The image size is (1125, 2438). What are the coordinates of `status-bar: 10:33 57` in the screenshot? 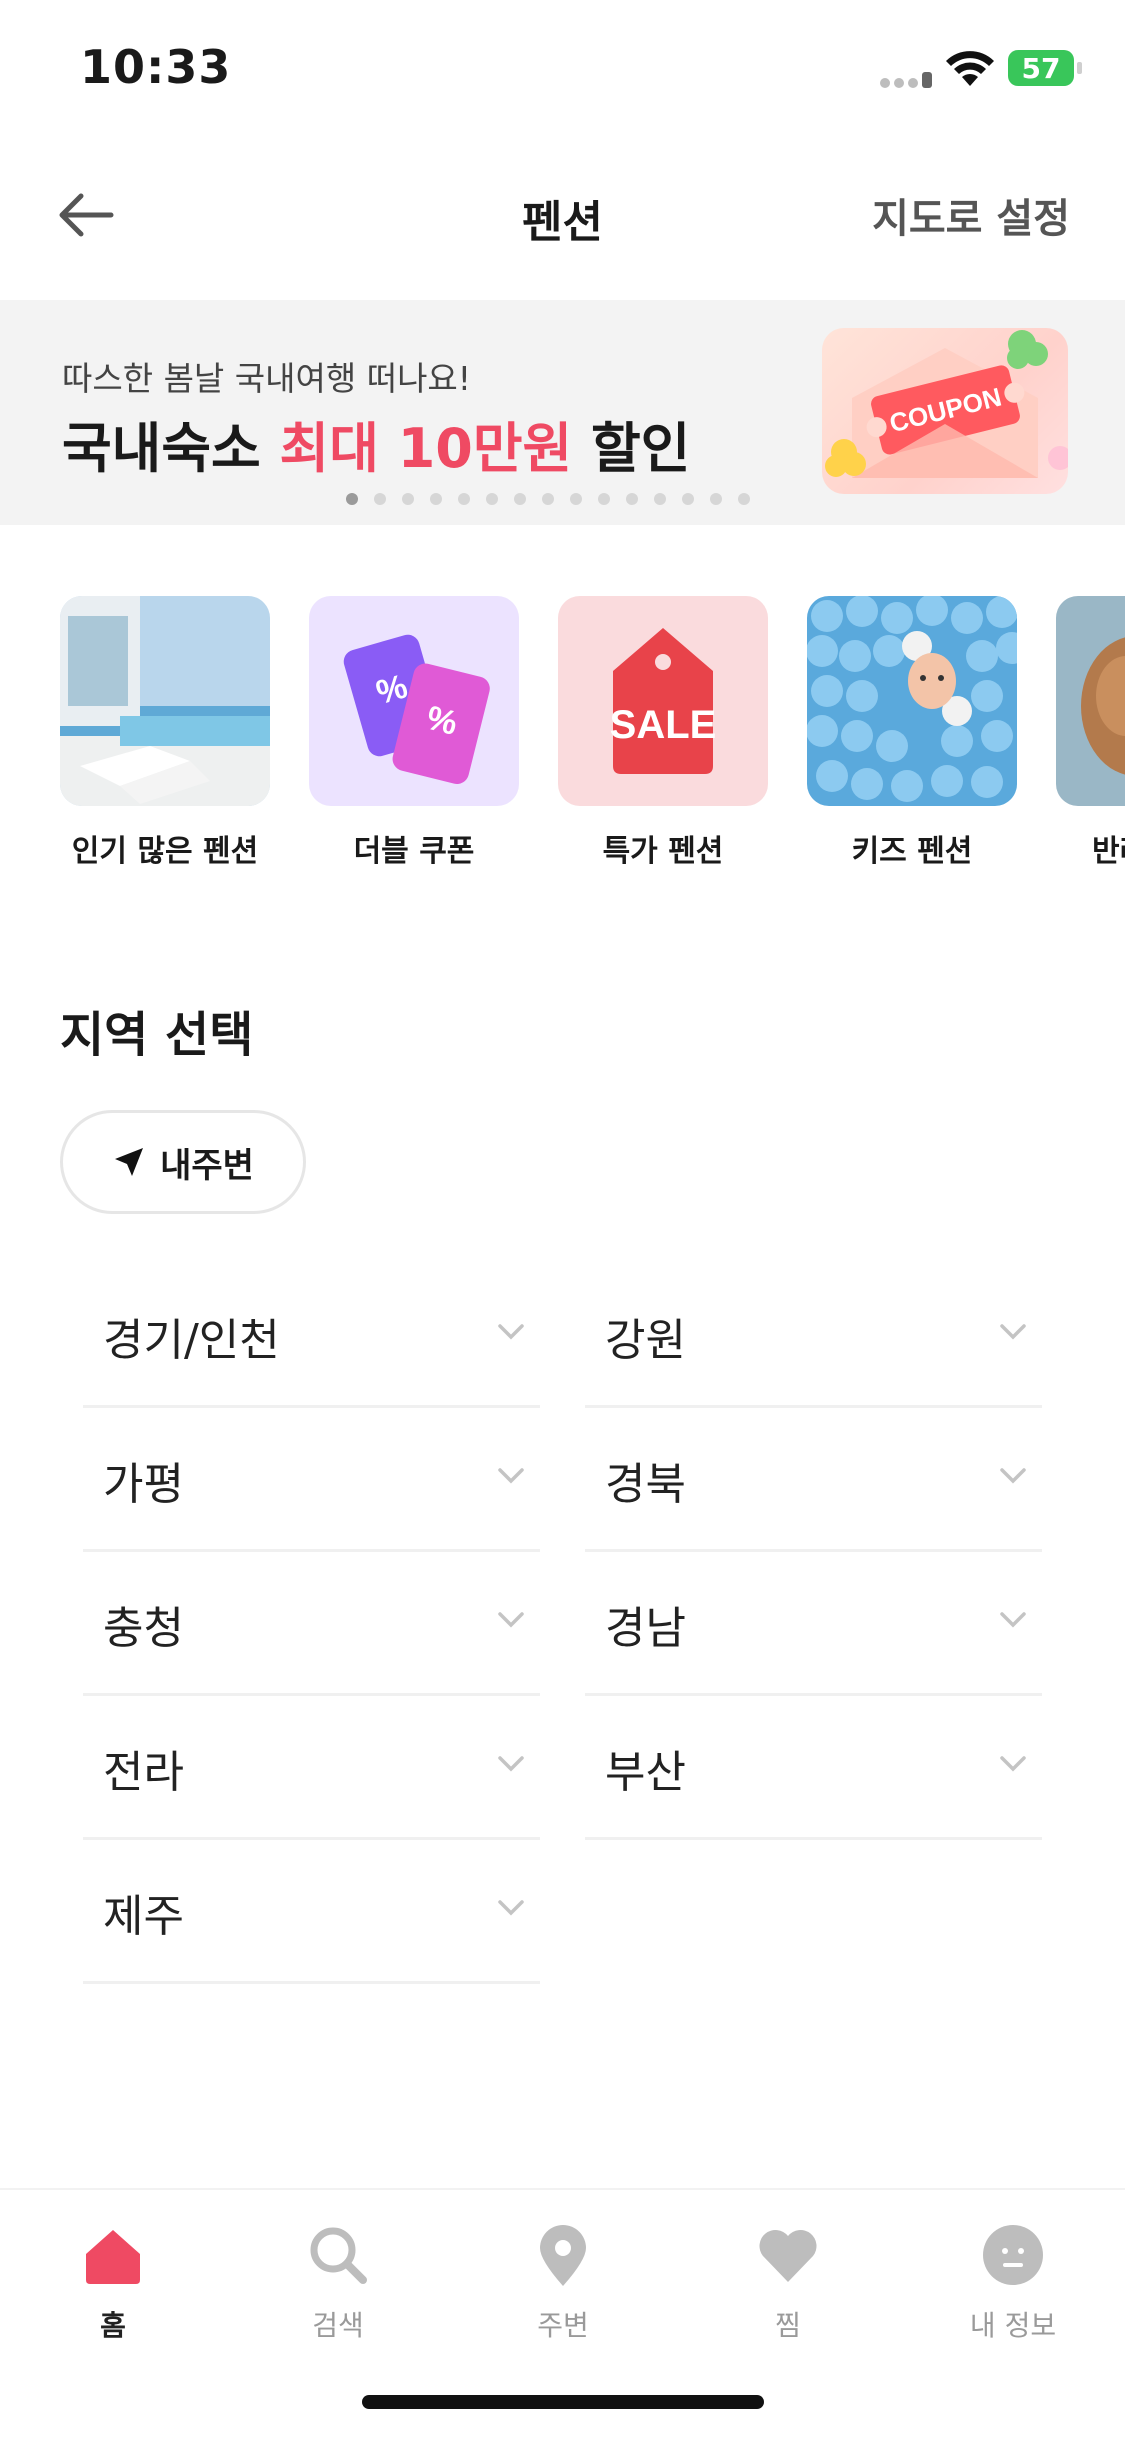 It's located at (562, 70).